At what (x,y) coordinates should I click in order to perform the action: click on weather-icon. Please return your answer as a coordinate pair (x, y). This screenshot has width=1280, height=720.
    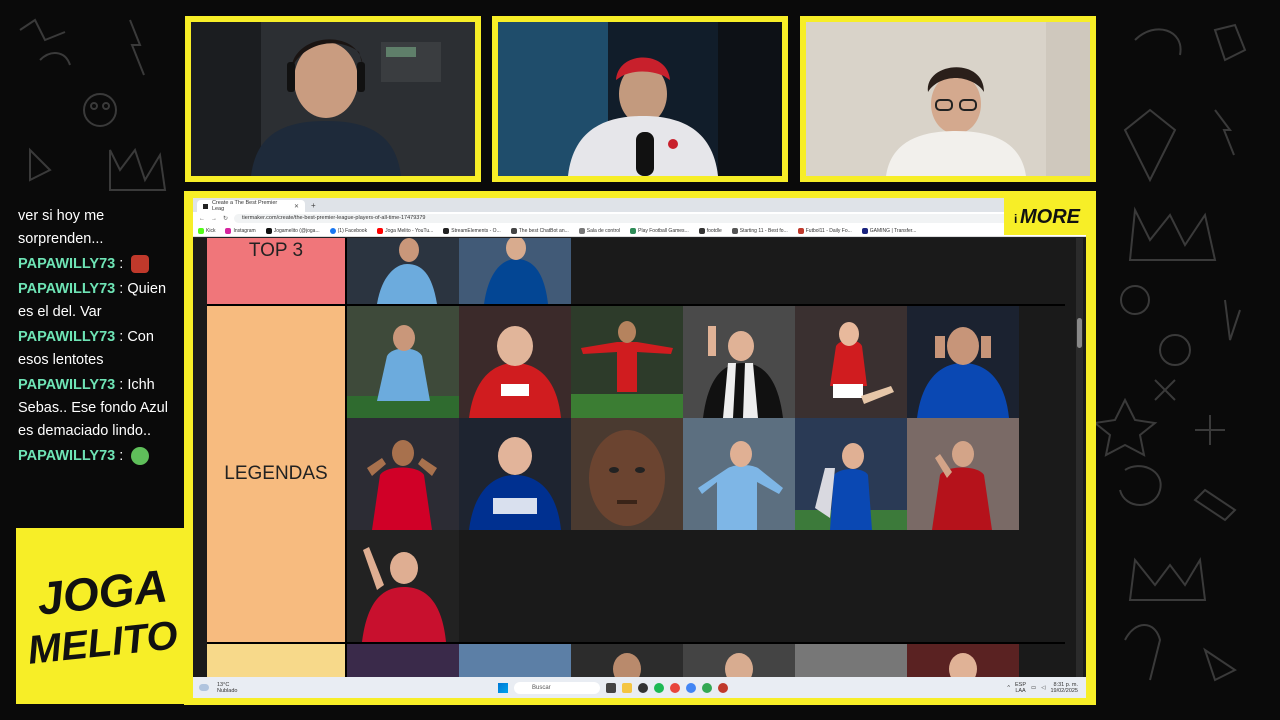
    Looking at the image, I should click on (204, 687).